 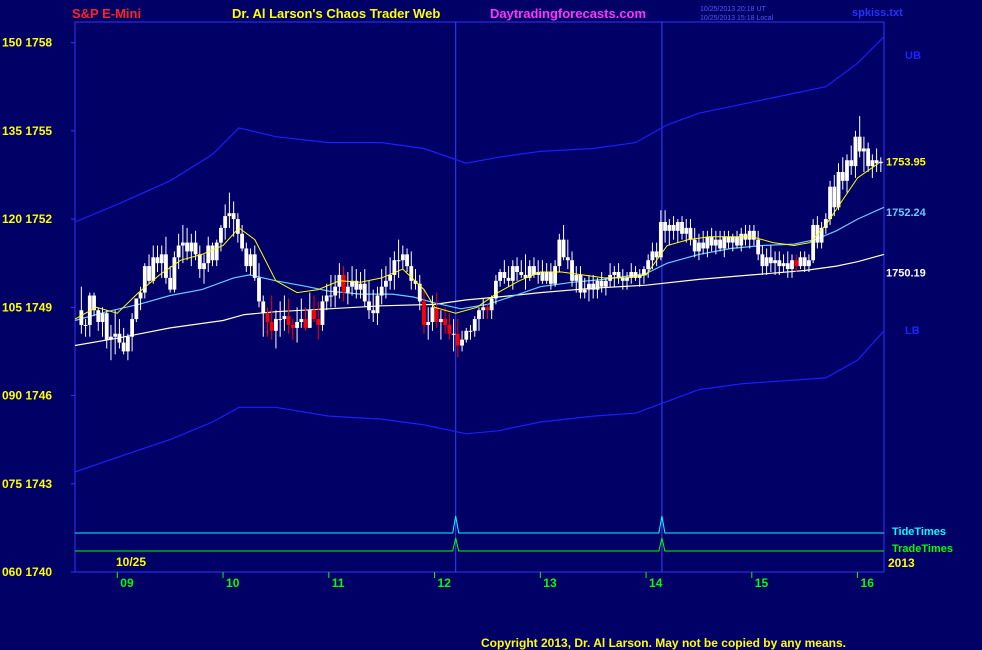 What do you see at coordinates (733, 9) in the screenshot?
I see `timestamp-ut: 10/25/2013 20:18 UT` at bounding box center [733, 9].